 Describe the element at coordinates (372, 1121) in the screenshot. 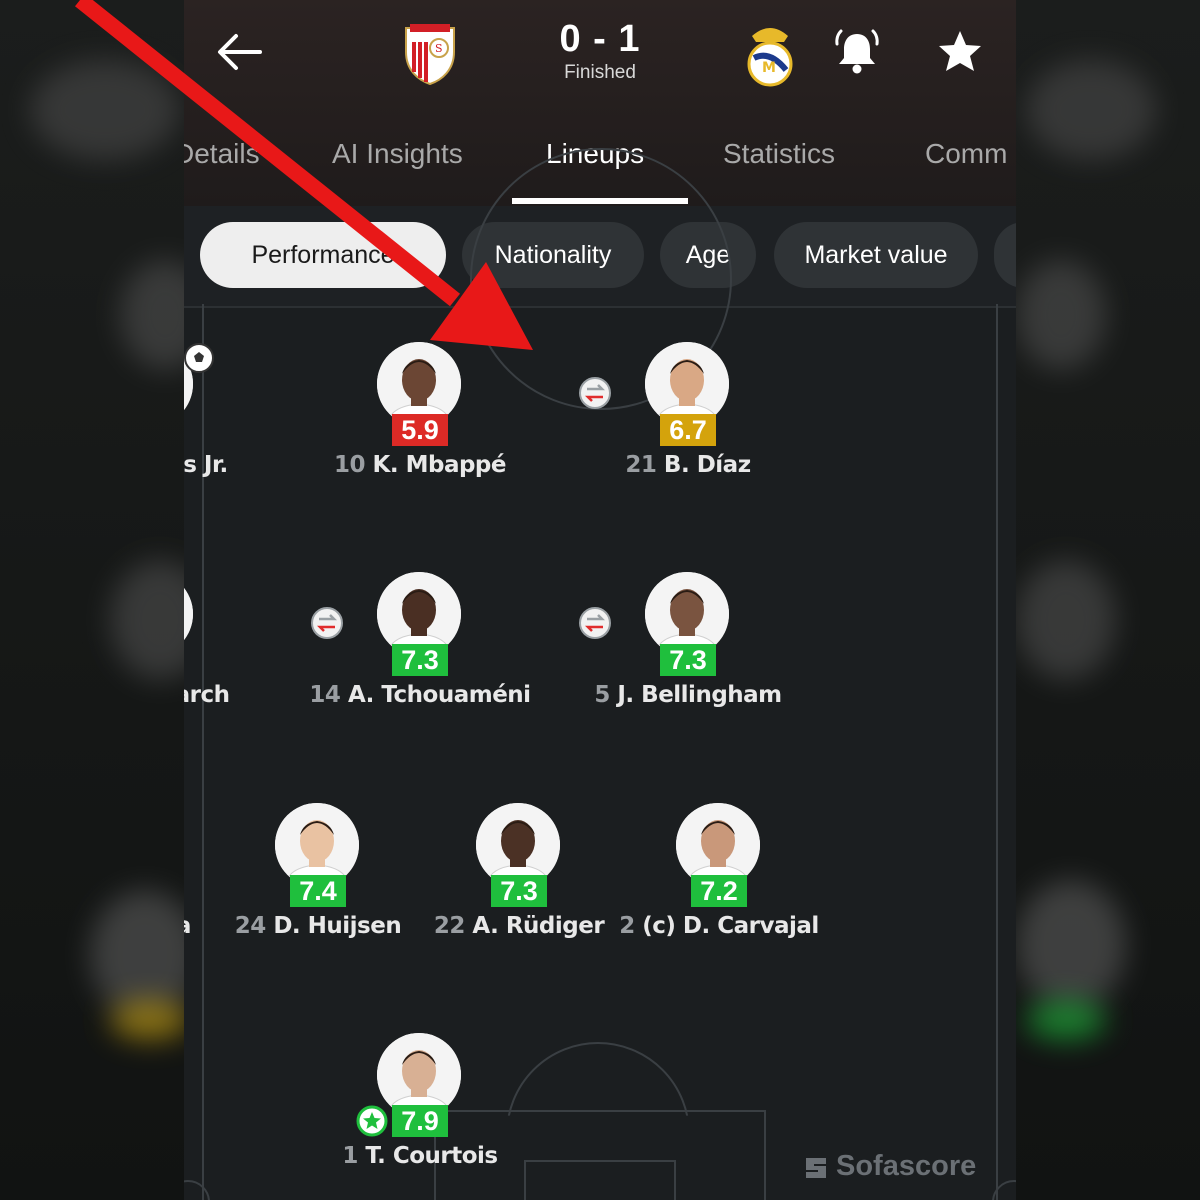

I see `player-of-match-star-icon` at that location.